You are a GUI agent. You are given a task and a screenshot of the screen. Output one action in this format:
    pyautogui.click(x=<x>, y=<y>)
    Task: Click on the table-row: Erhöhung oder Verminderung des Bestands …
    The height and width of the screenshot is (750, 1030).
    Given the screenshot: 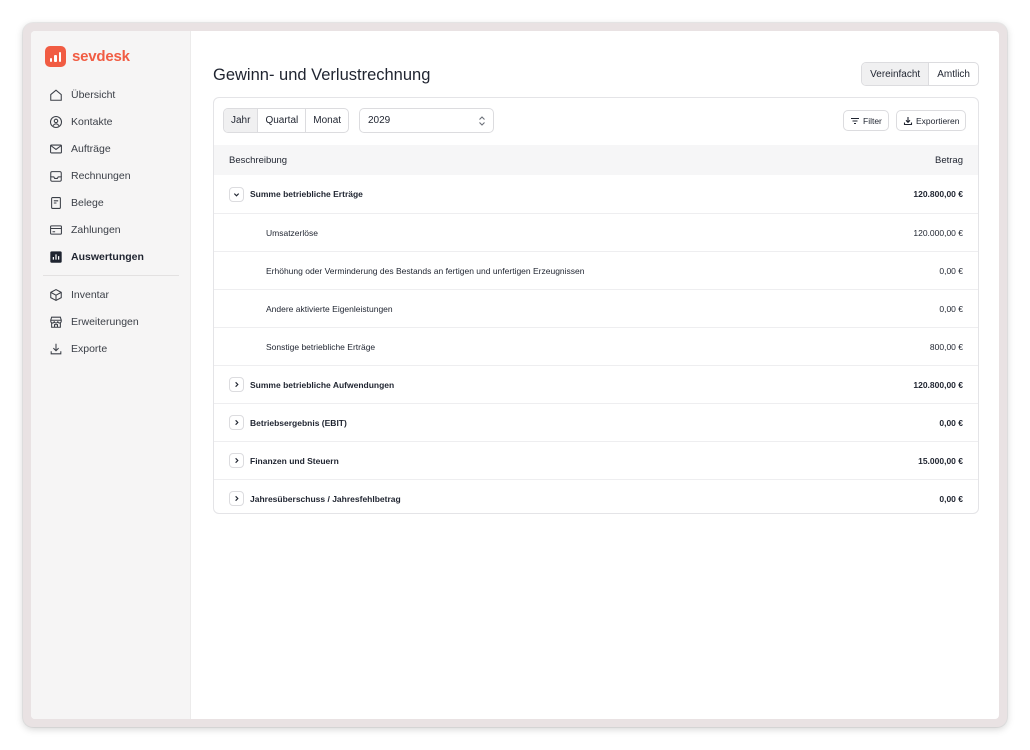 What is the action you would take?
    pyautogui.click(x=596, y=270)
    